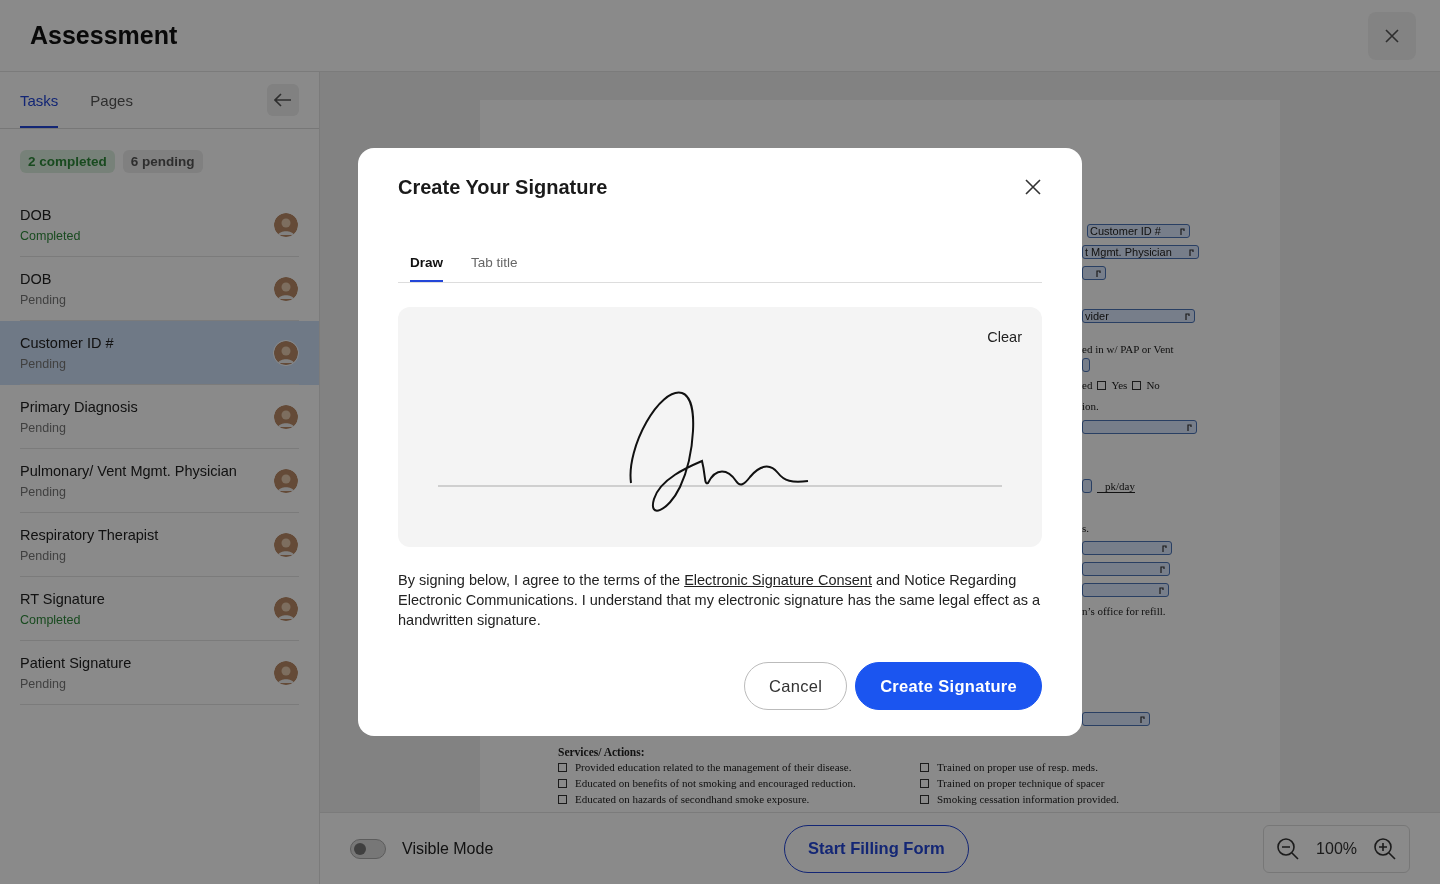 The image size is (1440, 884). I want to click on zoom-out-icon, so click(1288, 848).